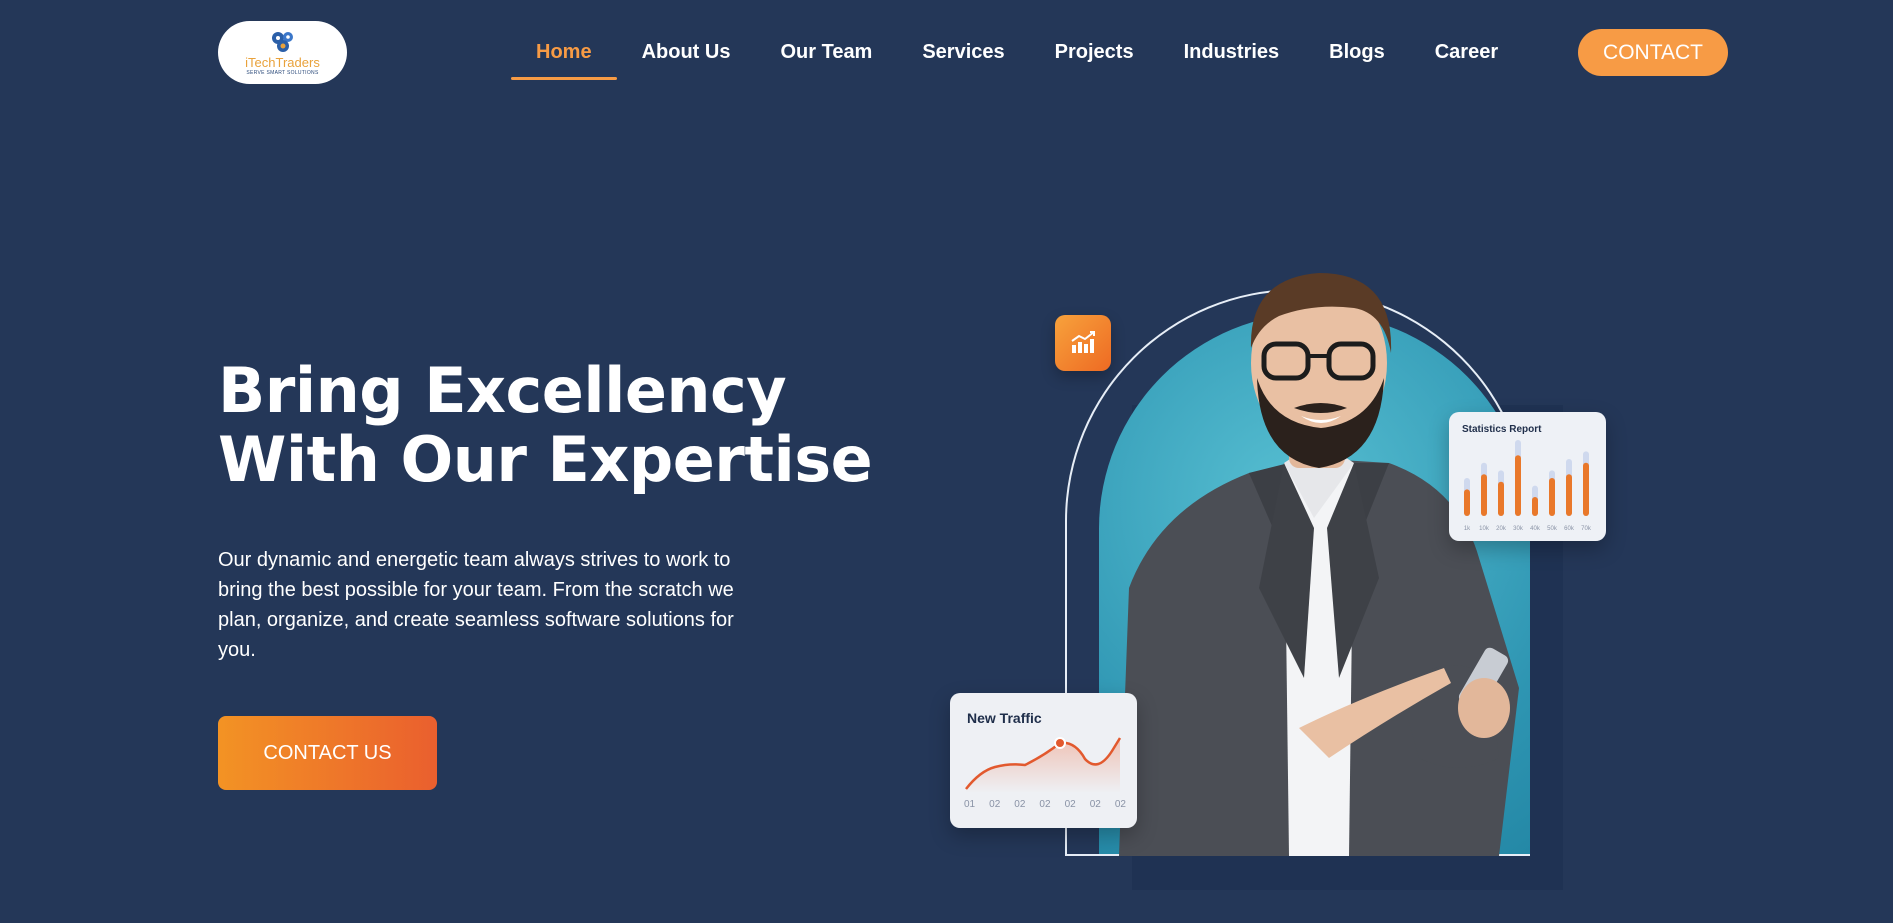 Image resolution: width=1893 pixels, height=923 pixels. What do you see at coordinates (282, 62) in the screenshot?
I see `logo-name: iTechTraders` at bounding box center [282, 62].